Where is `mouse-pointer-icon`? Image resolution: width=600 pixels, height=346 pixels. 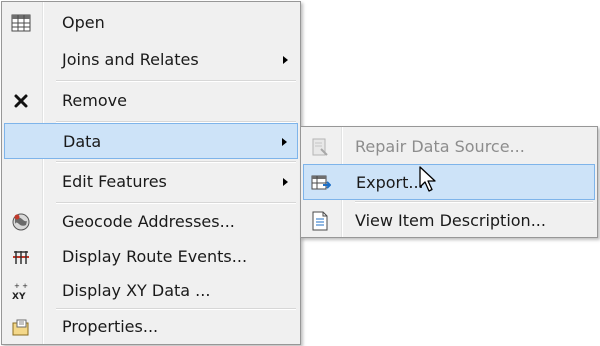 mouse-pointer-icon is located at coordinates (427, 179).